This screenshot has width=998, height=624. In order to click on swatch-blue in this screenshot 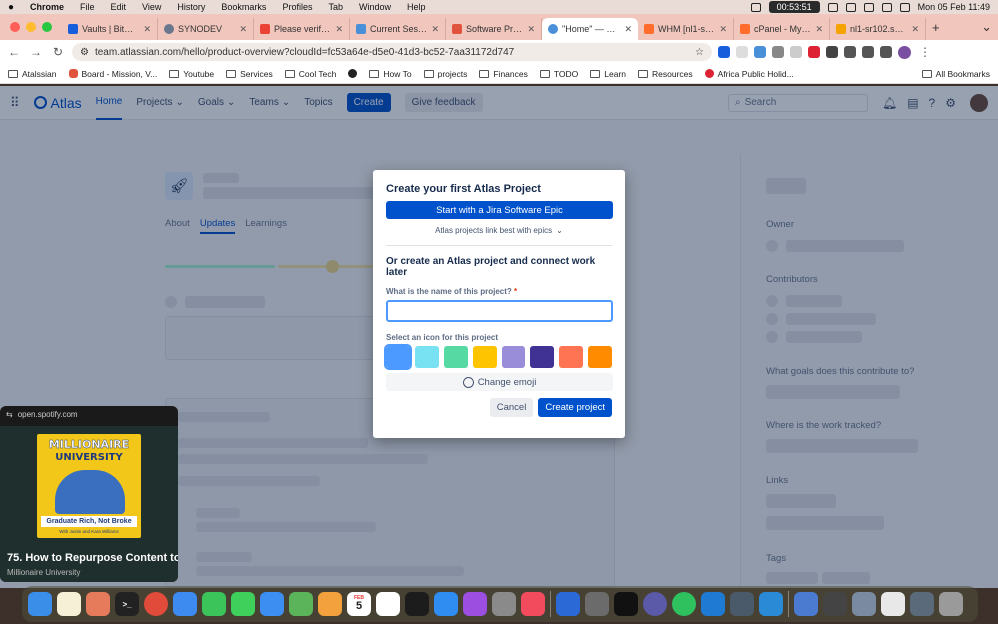, I will do `click(398, 357)`.